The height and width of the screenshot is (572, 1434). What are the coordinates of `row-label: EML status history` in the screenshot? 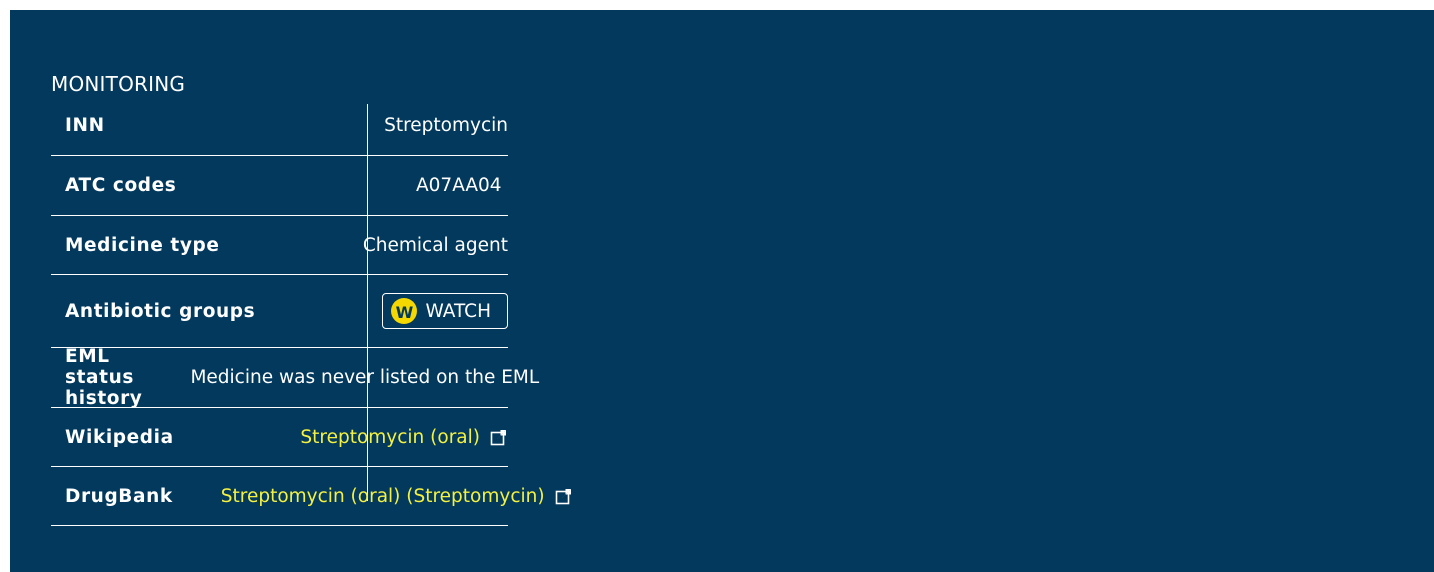 It's located at (104, 377).